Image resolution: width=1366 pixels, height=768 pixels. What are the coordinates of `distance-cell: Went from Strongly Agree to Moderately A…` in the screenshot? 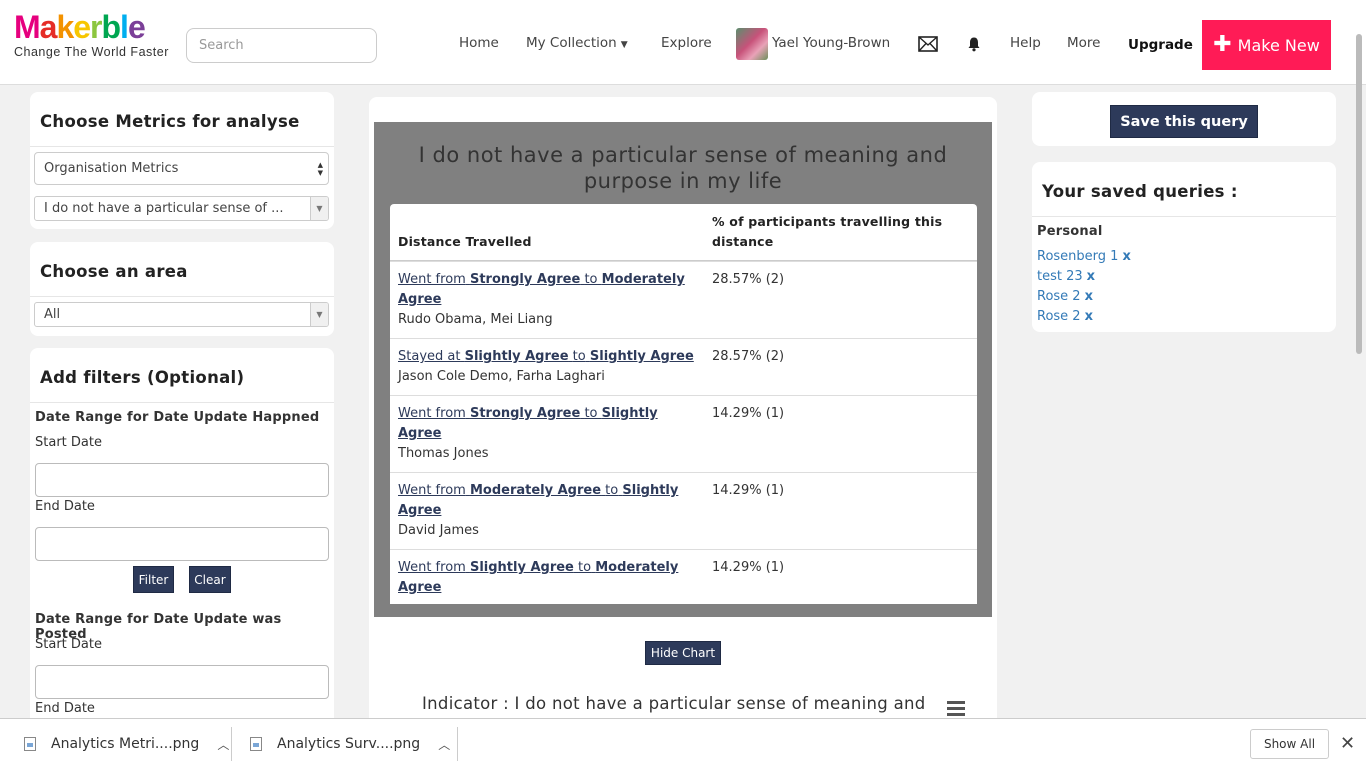 It's located at (548, 300).